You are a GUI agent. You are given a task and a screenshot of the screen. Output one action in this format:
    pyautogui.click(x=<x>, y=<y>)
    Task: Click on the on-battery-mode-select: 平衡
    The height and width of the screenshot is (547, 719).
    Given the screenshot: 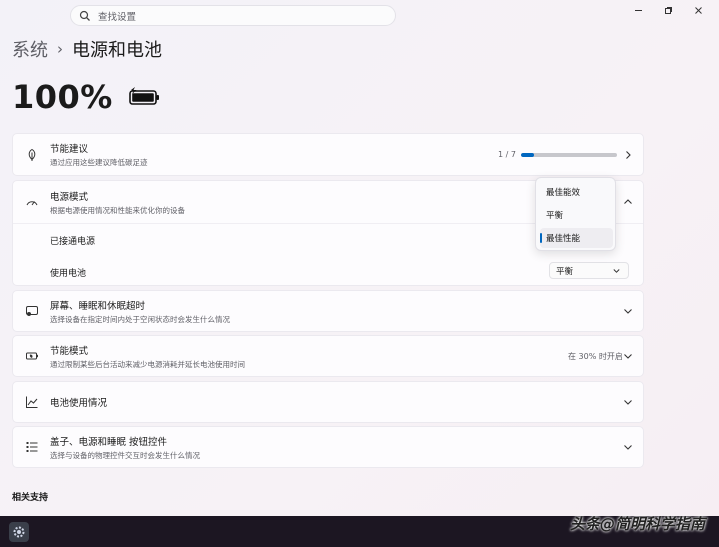 What is the action you would take?
    pyautogui.click(x=589, y=270)
    